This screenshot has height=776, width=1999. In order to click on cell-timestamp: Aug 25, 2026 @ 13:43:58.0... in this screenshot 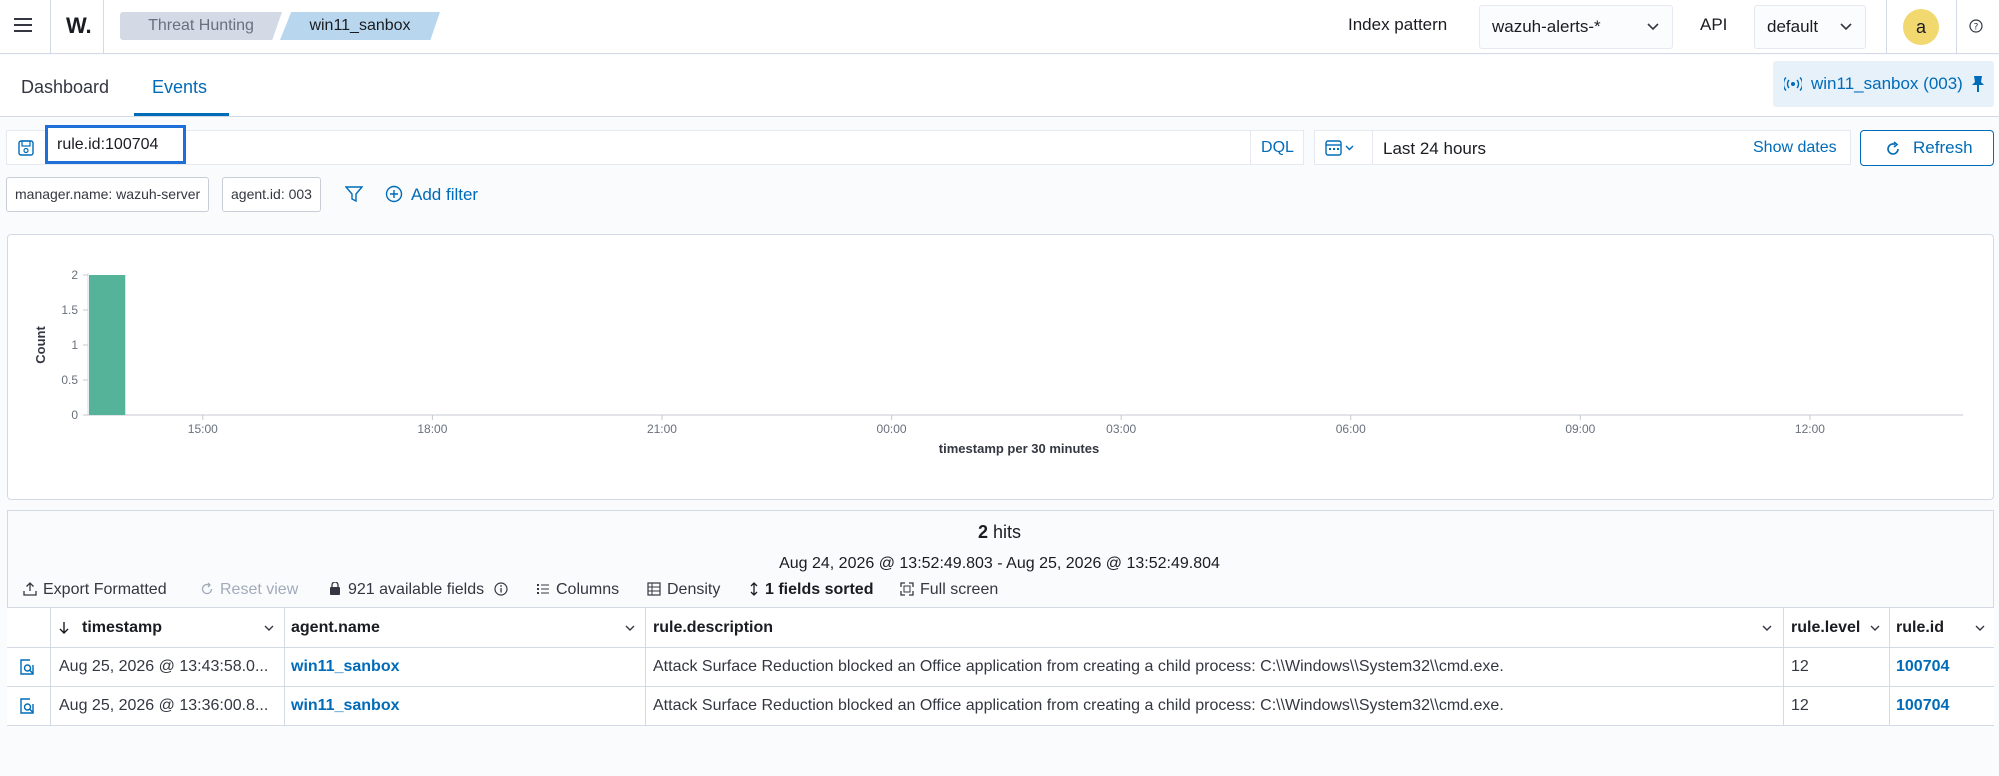, I will do `click(164, 666)`.